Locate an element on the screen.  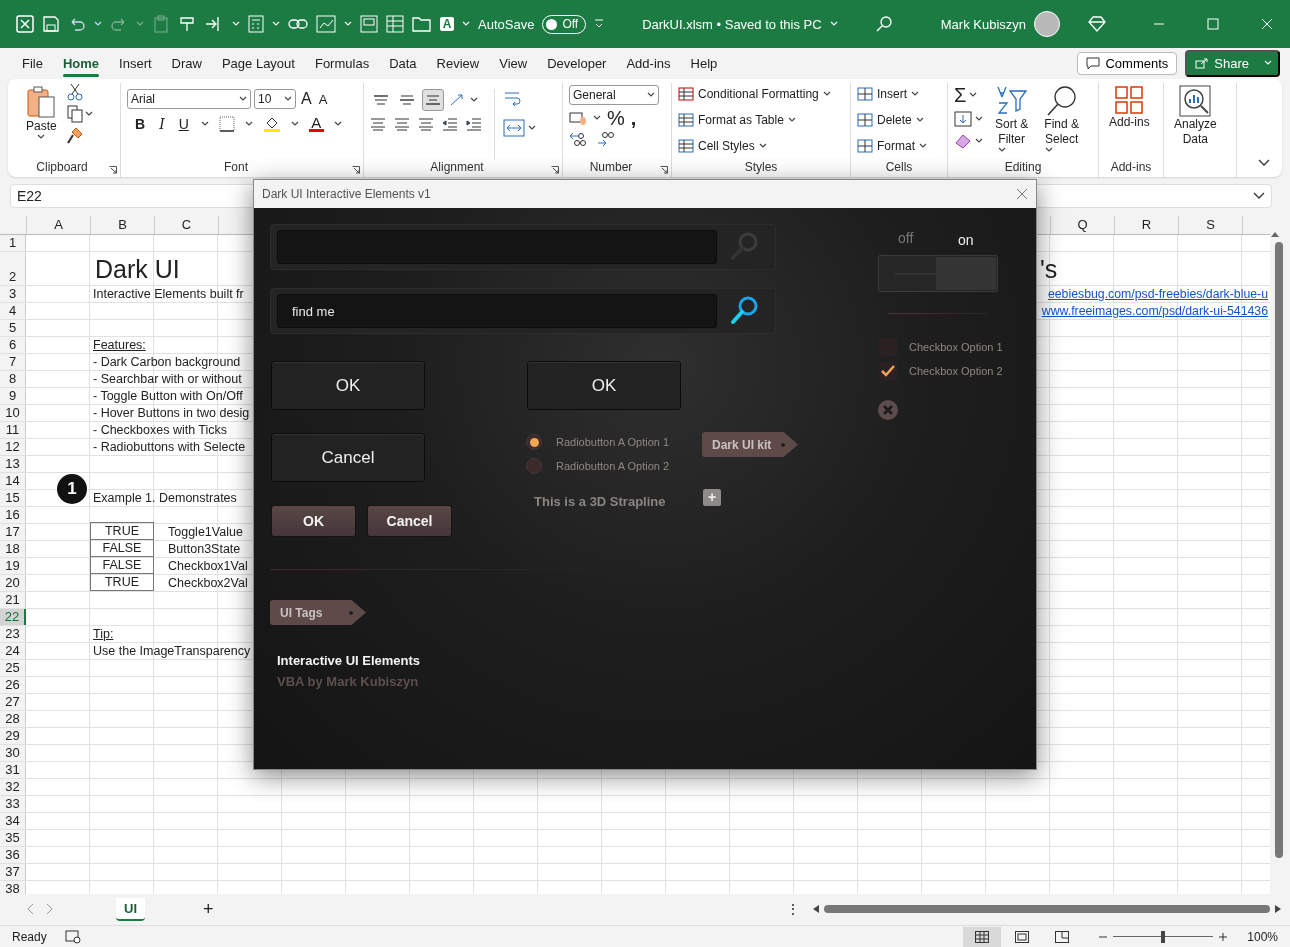
ribbon-tab: Review is located at coordinates (458, 63).